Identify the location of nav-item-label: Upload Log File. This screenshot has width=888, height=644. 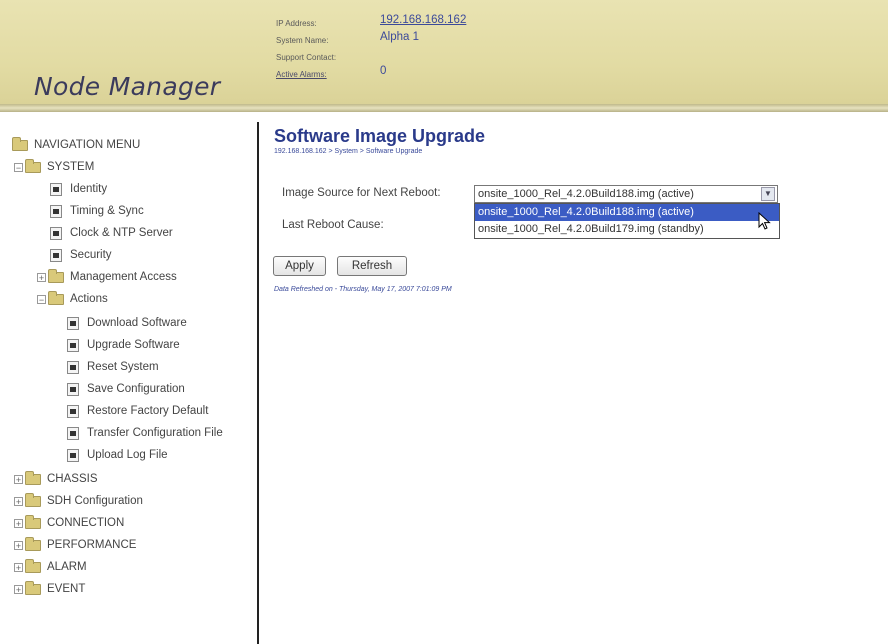
(127, 455).